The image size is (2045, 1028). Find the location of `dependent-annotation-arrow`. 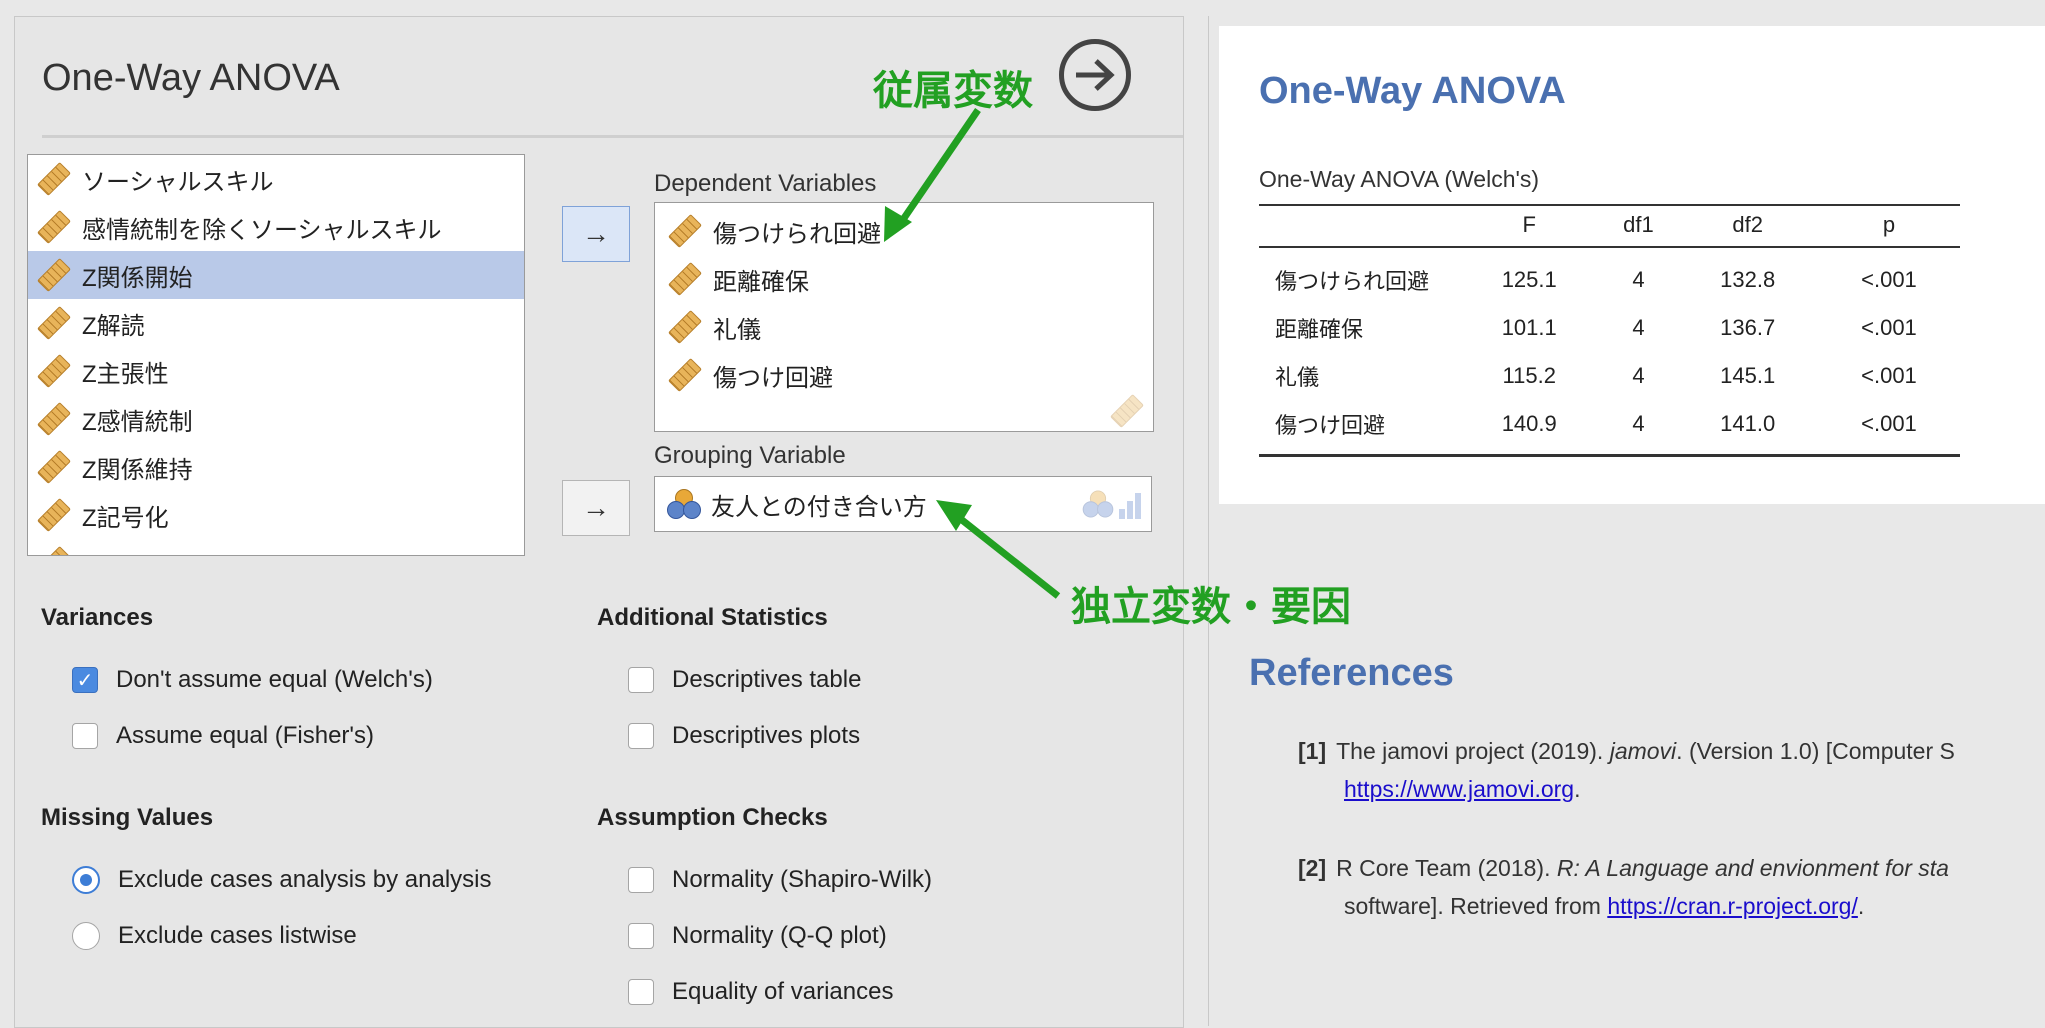

dependent-annotation-arrow is located at coordinates (939, 167).